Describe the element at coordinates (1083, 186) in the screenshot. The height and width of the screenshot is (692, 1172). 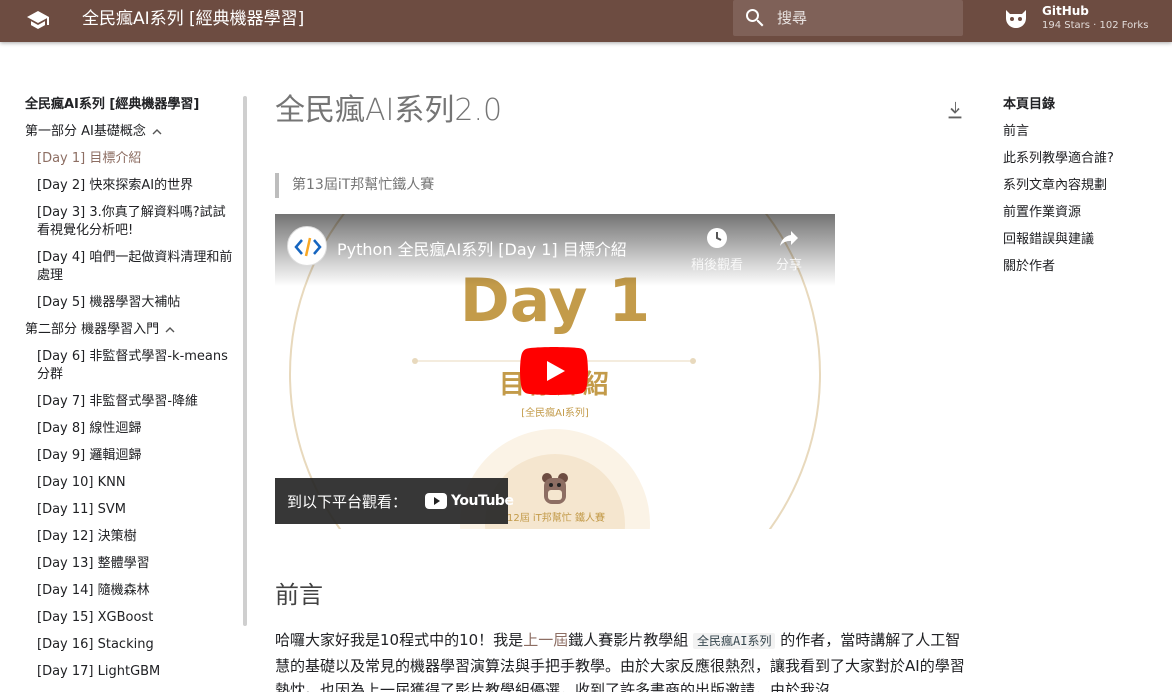
I see `toc-item: 系列文章內容規劃` at that location.